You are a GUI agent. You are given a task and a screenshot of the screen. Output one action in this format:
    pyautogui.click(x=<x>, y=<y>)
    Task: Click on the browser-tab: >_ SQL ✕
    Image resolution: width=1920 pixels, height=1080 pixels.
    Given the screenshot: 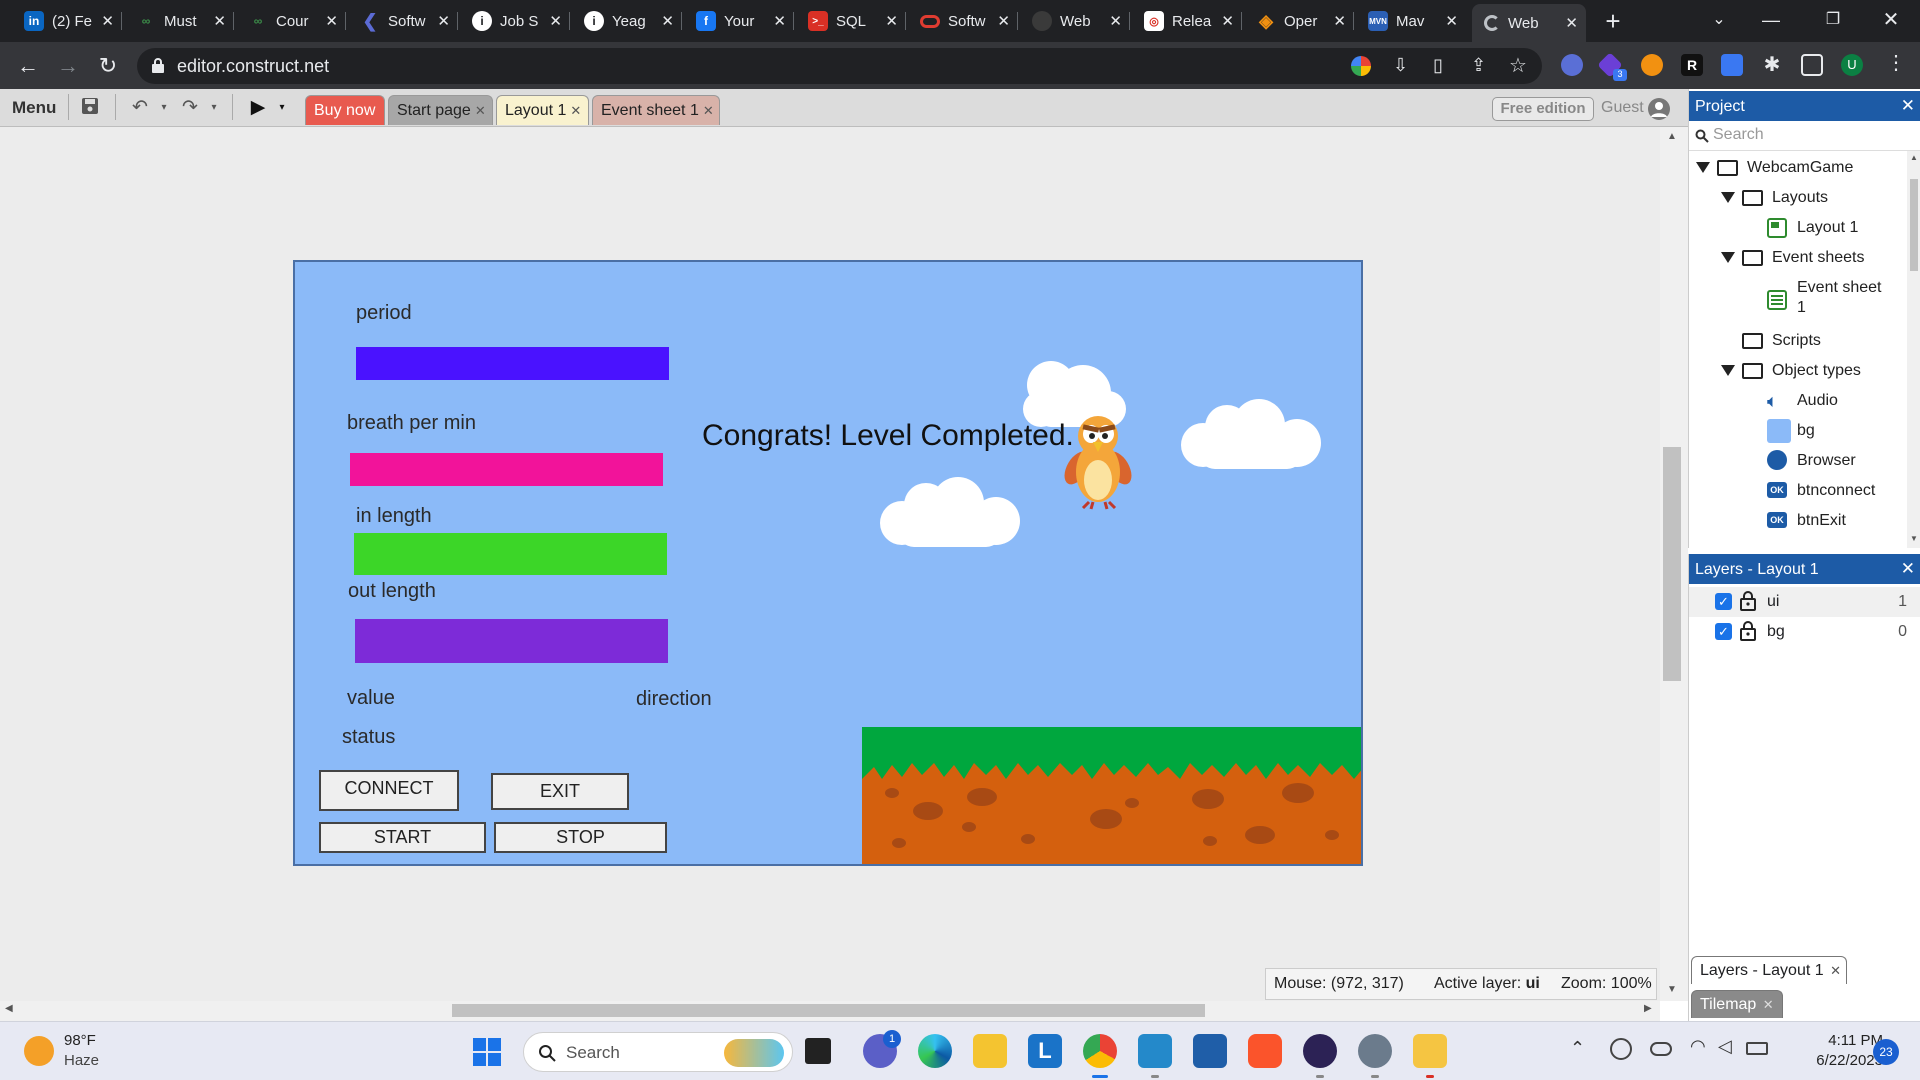 What is the action you would take?
    pyautogui.click(x=851, y=21)
    